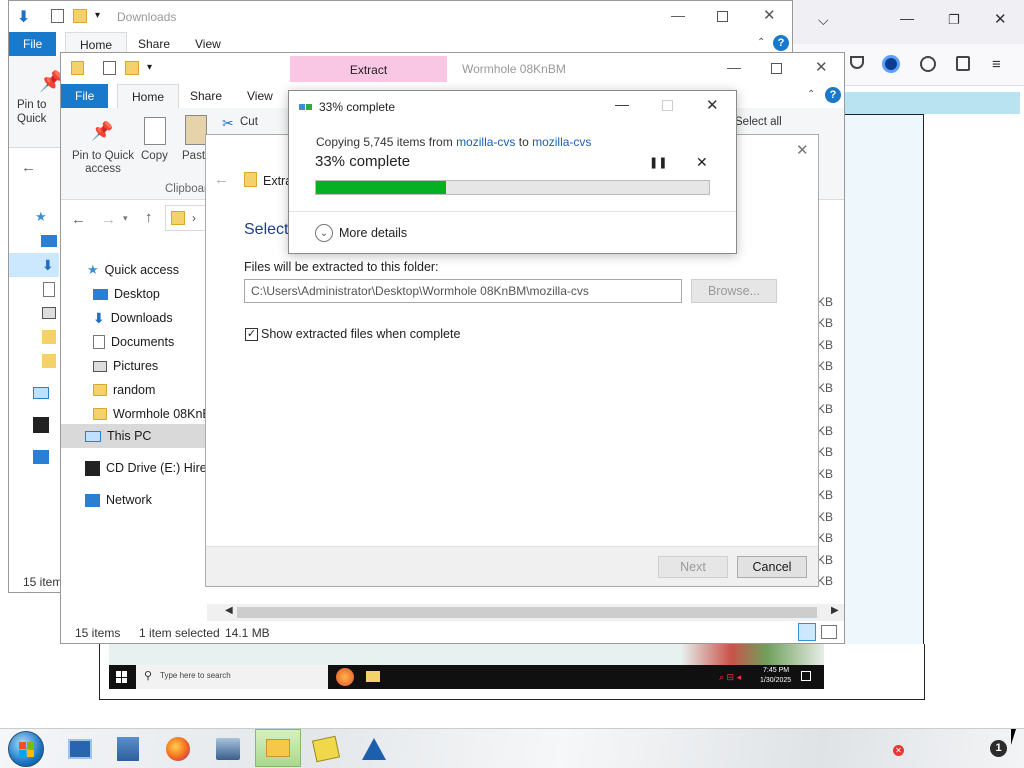 This screenshot has width=1024, height=768. What do you see at coordinates (821, 67) in the screenshot?
I see `wormhole-close-button: ✕` at bounding box center [821, 67].